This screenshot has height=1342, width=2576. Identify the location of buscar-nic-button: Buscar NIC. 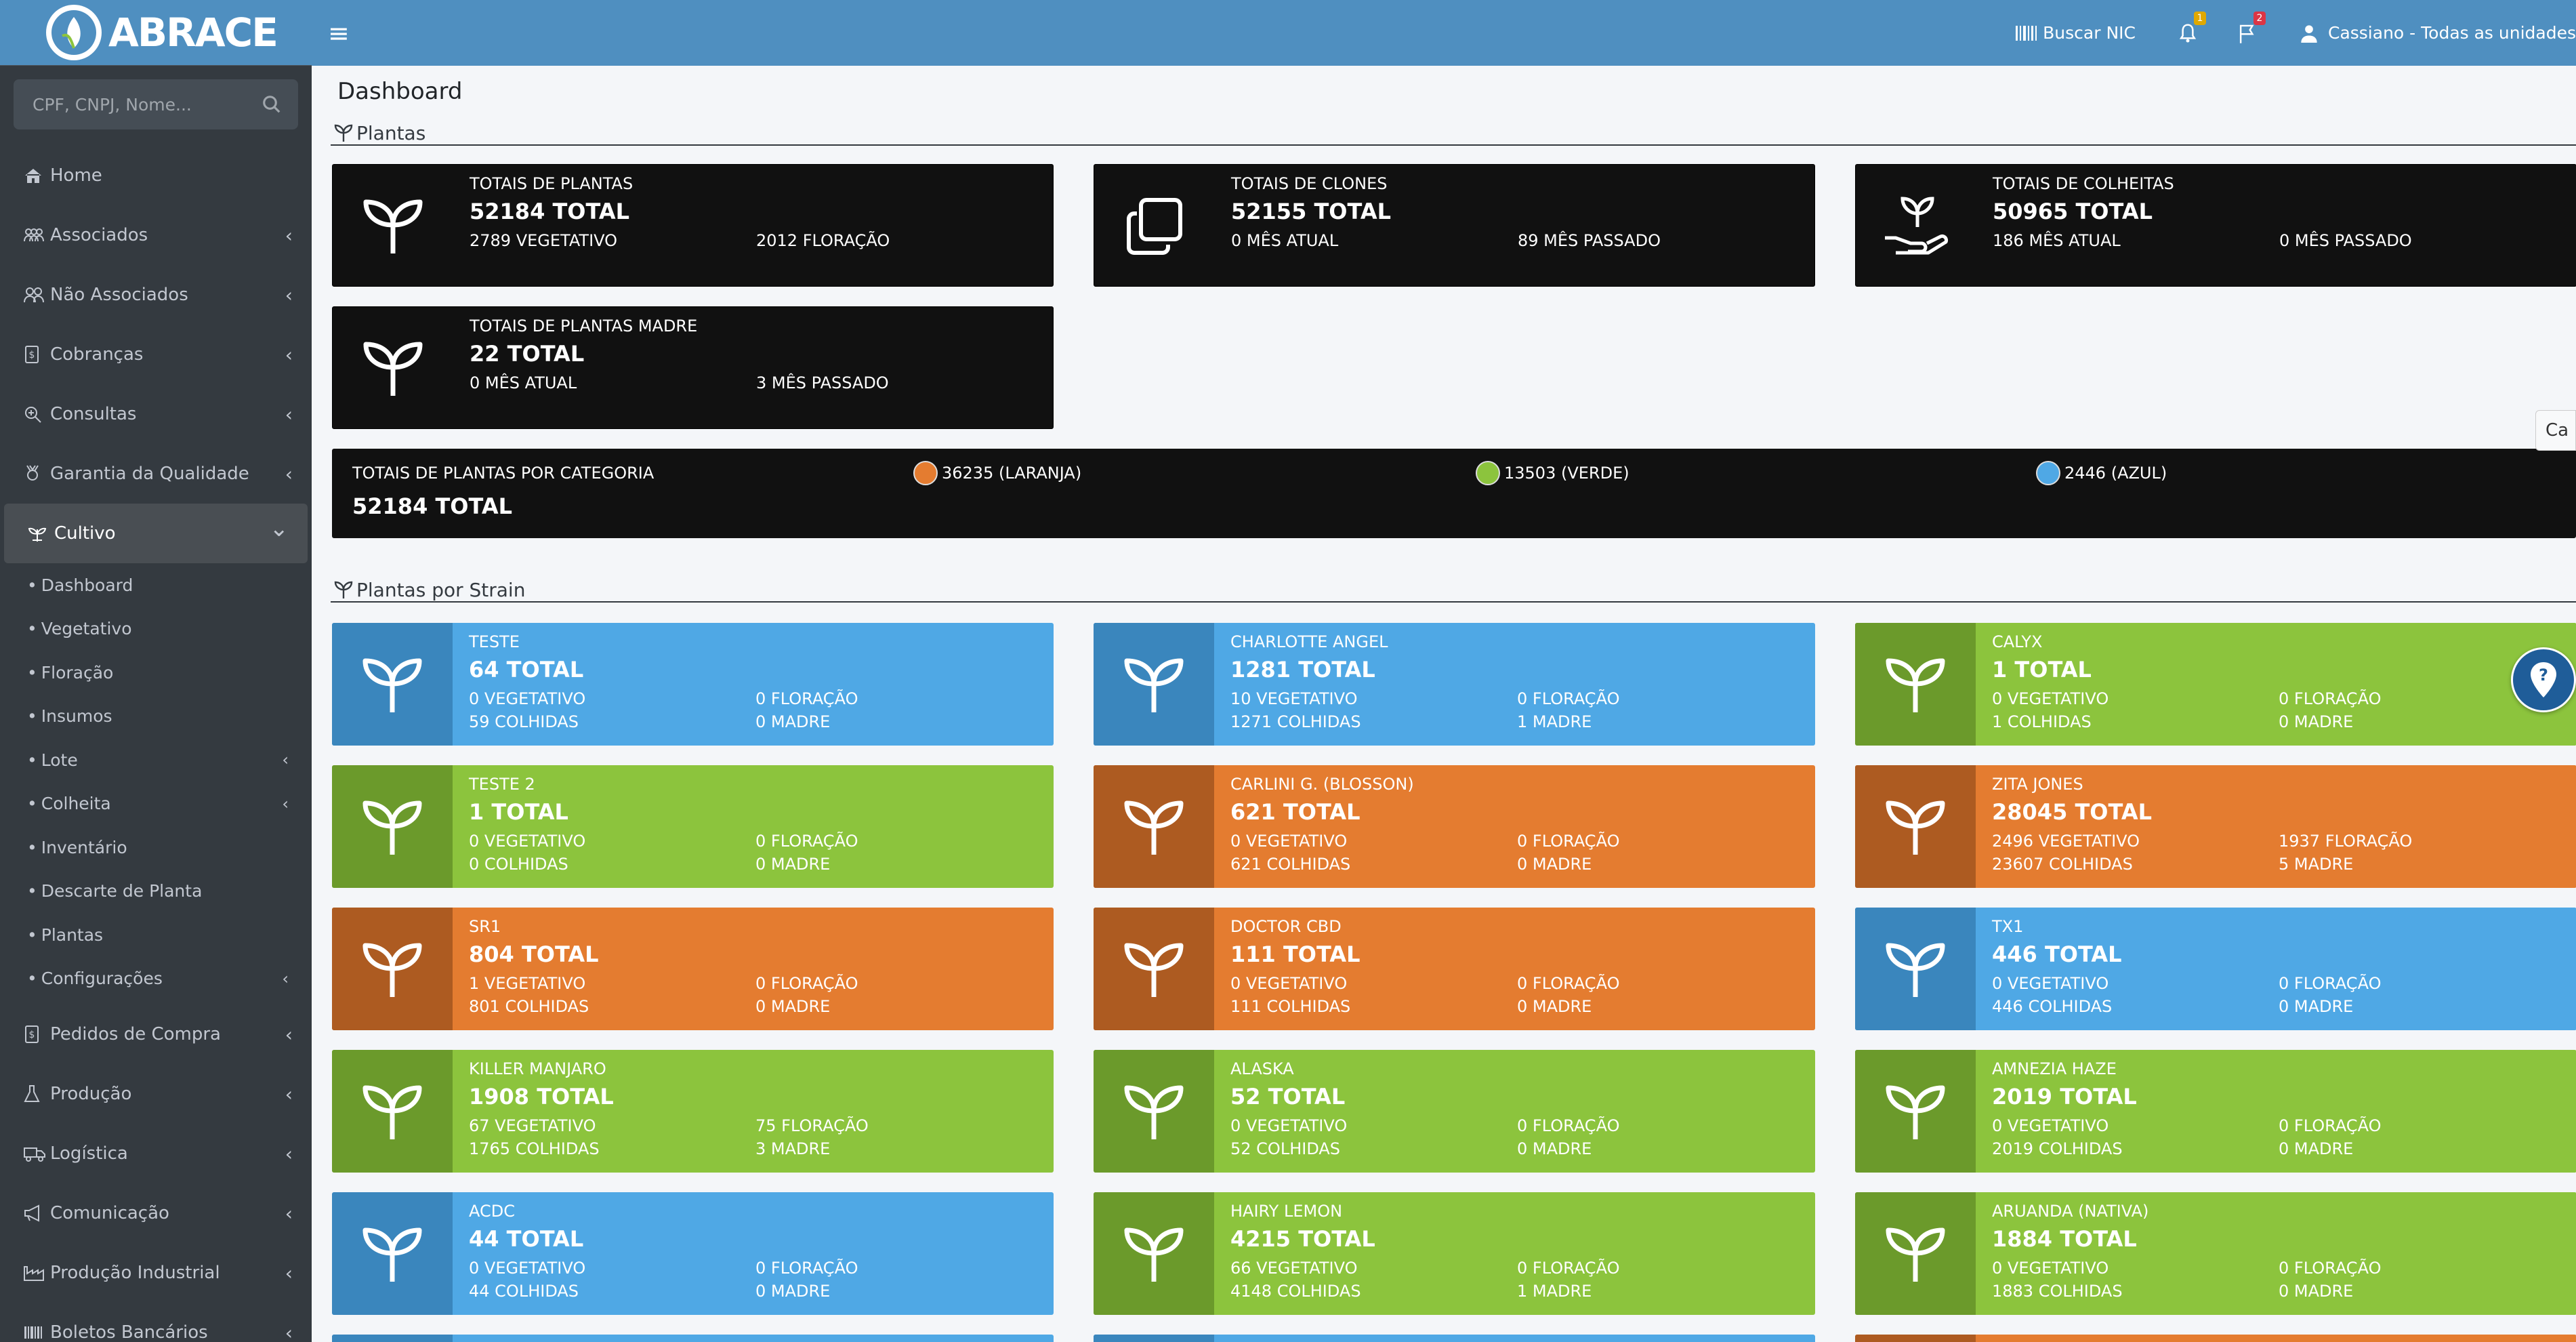
(2075, 33).